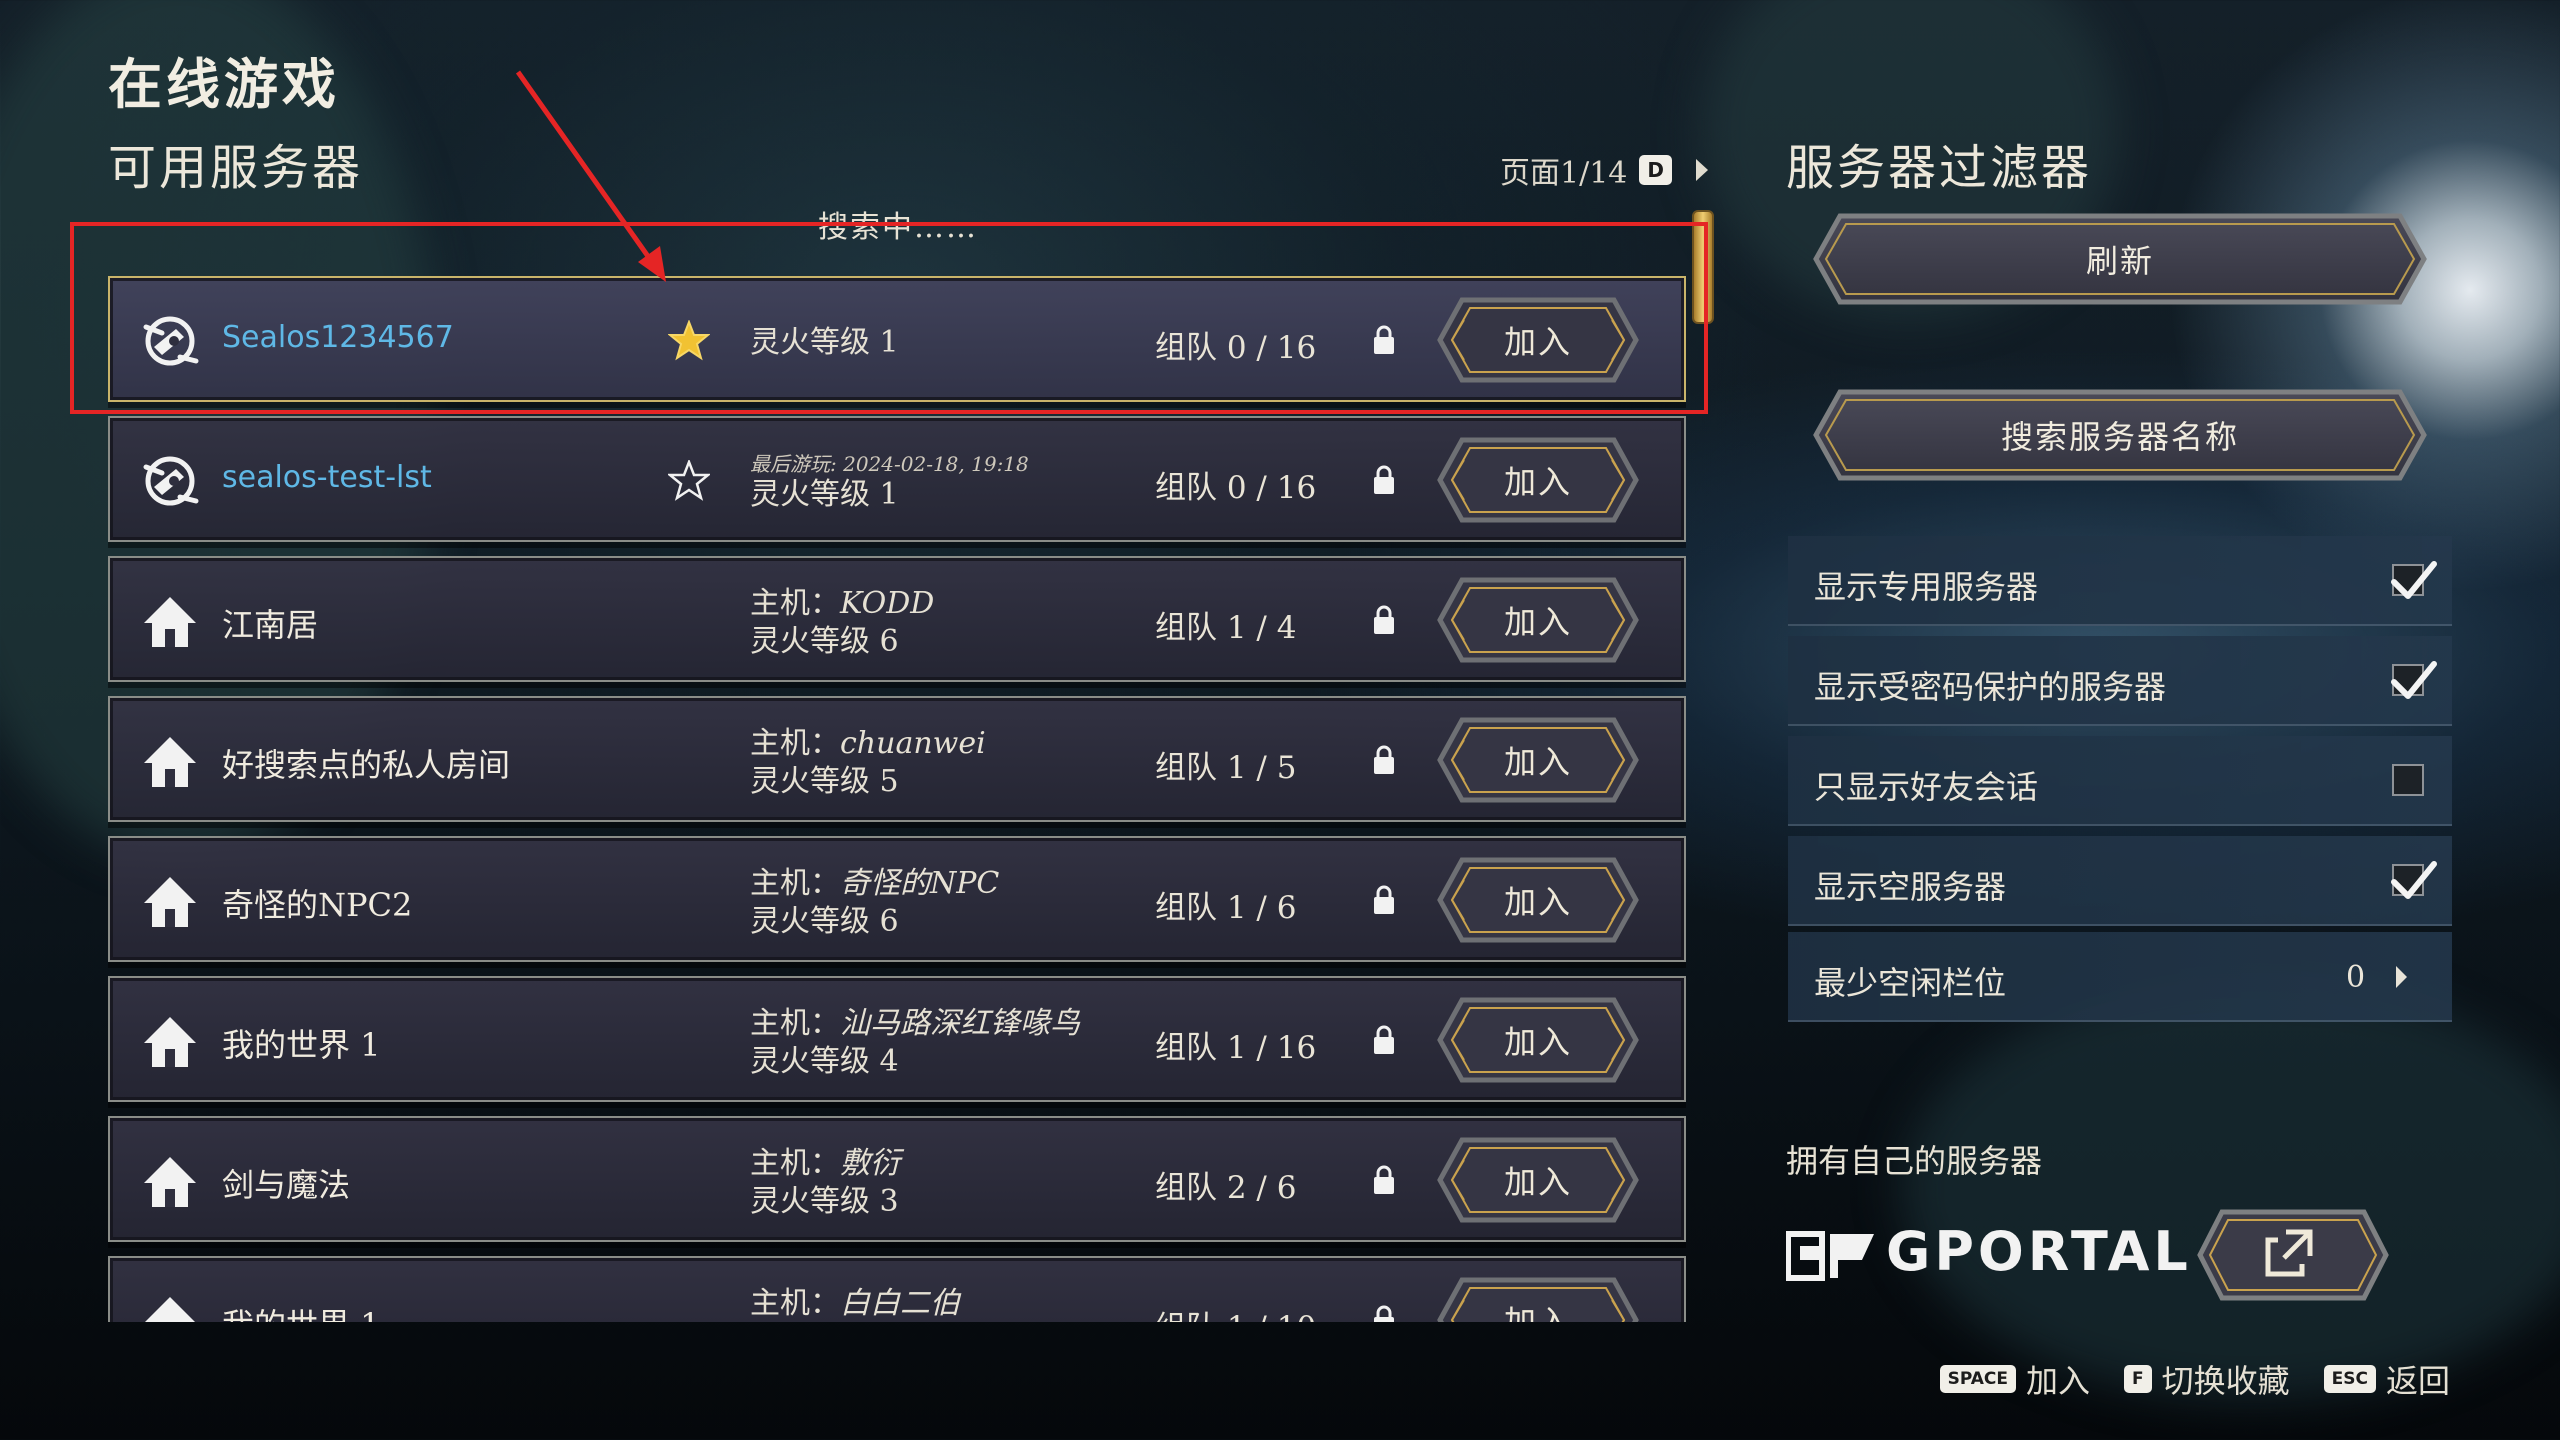  I want to click on background-foliage, so click(2230, 1190).